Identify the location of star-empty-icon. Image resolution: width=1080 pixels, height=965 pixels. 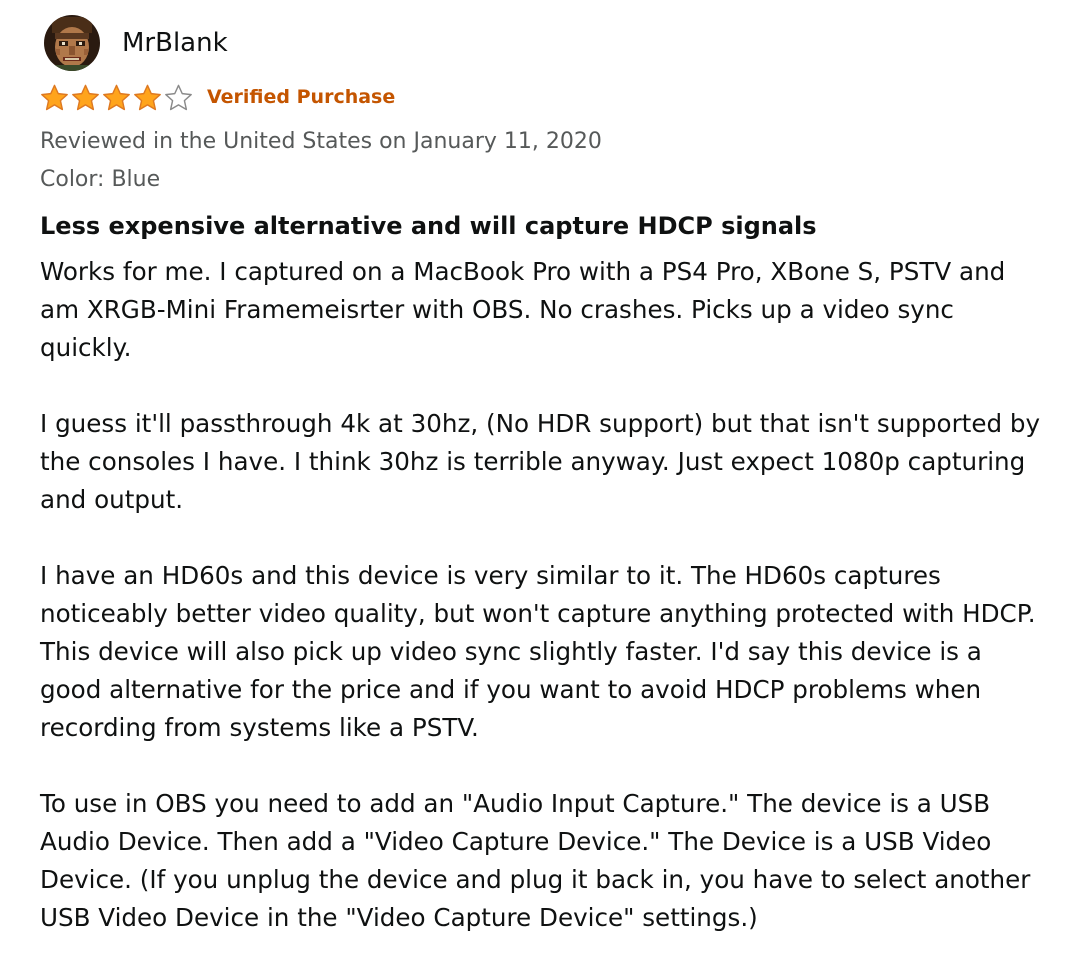
(178, 97).